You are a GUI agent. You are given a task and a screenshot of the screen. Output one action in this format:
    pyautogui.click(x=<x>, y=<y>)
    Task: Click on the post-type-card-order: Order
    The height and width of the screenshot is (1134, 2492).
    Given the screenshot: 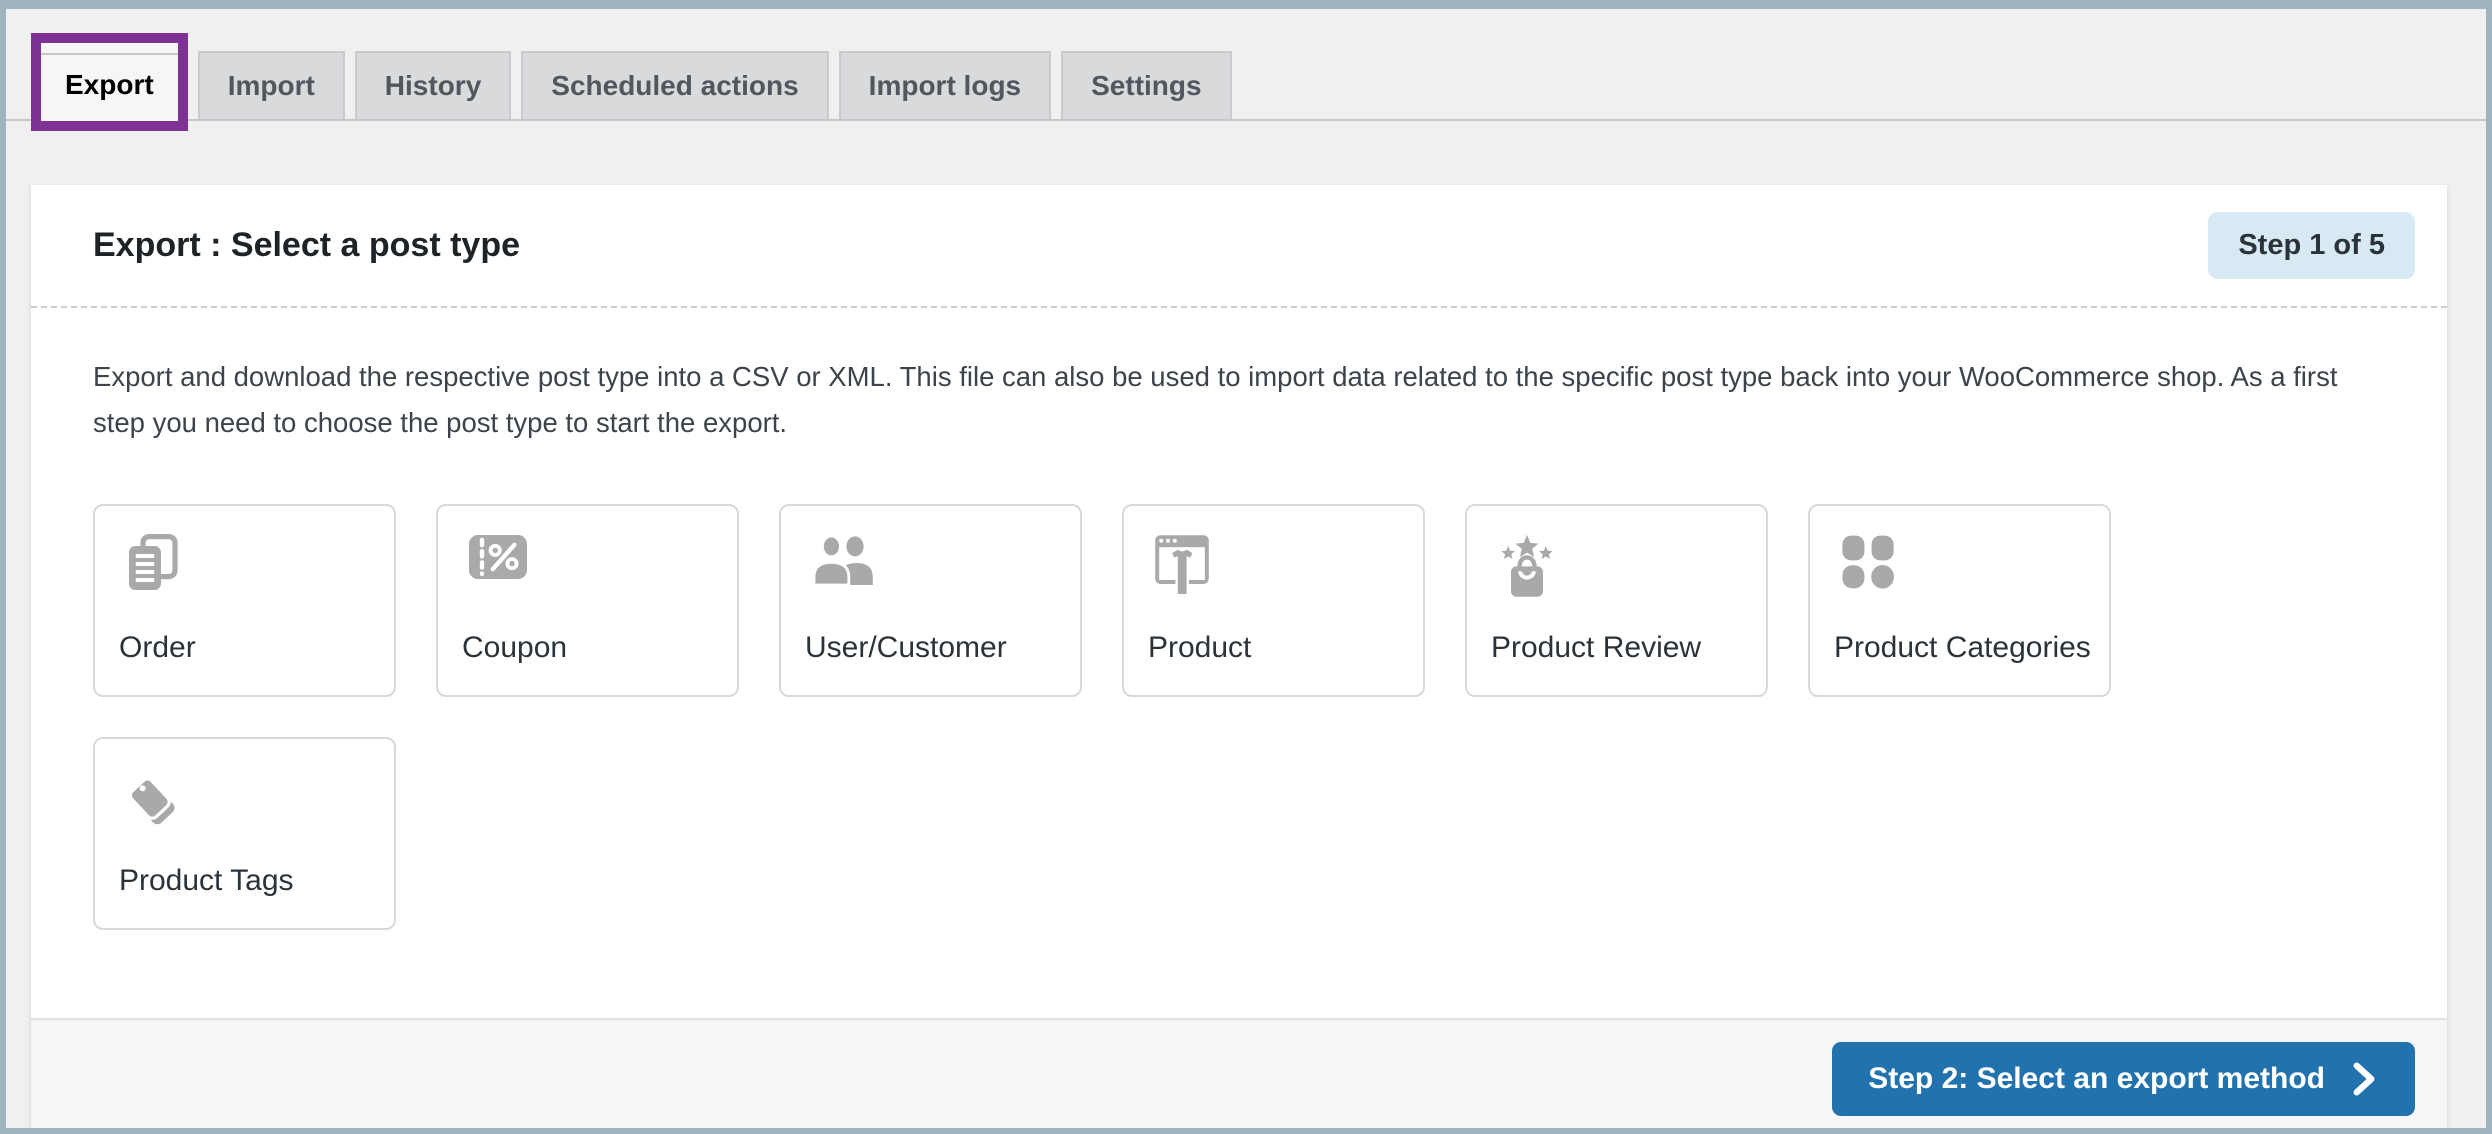 What is the action you would take?
    pyautogui.click(x=244, y=600)
    